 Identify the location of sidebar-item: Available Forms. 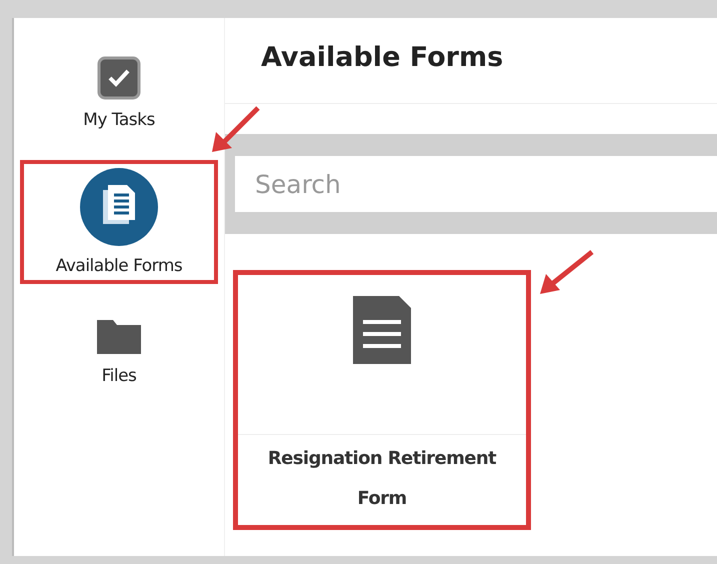
(119, 222).